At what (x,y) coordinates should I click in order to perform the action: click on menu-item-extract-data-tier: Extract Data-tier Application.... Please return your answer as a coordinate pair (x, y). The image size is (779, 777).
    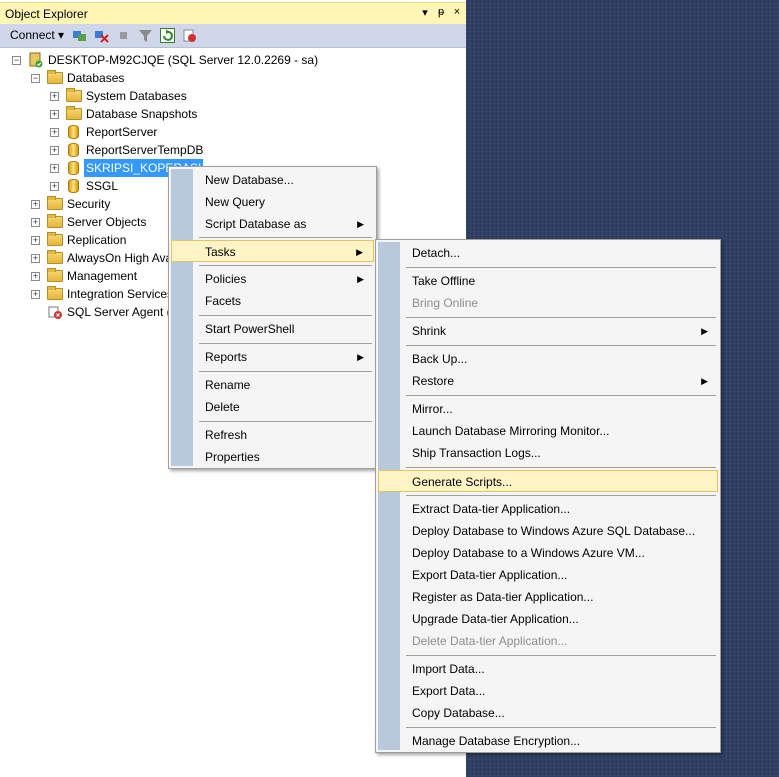
    Looking at the image, I should click on (548, 509).